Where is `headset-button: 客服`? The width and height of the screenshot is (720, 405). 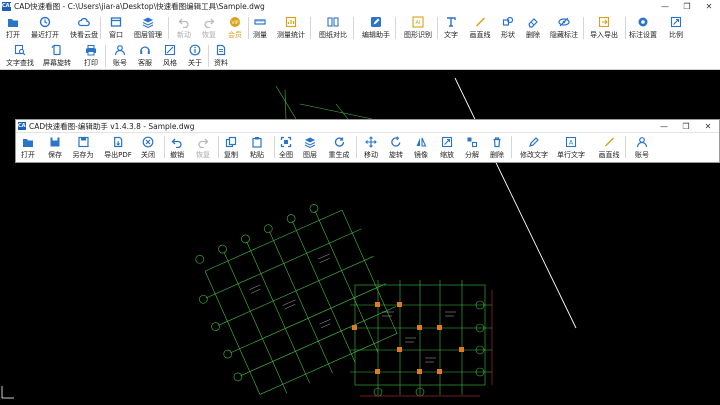 headset-button: 客服 is located at coordinates (145, 56).